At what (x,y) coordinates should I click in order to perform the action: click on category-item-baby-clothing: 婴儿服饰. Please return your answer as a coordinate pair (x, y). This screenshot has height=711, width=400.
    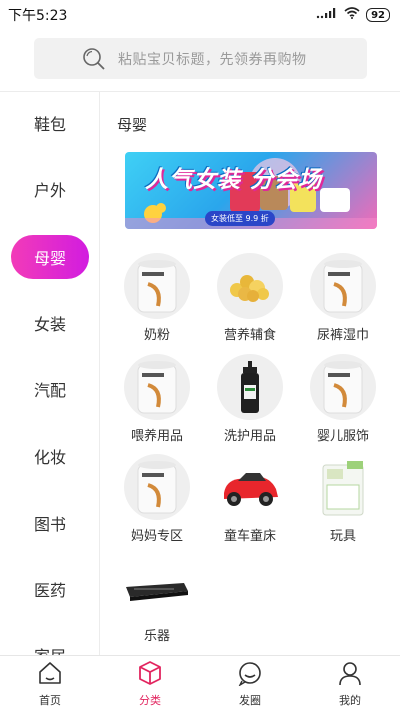
    Looking at the image, I should click on (343, 400).